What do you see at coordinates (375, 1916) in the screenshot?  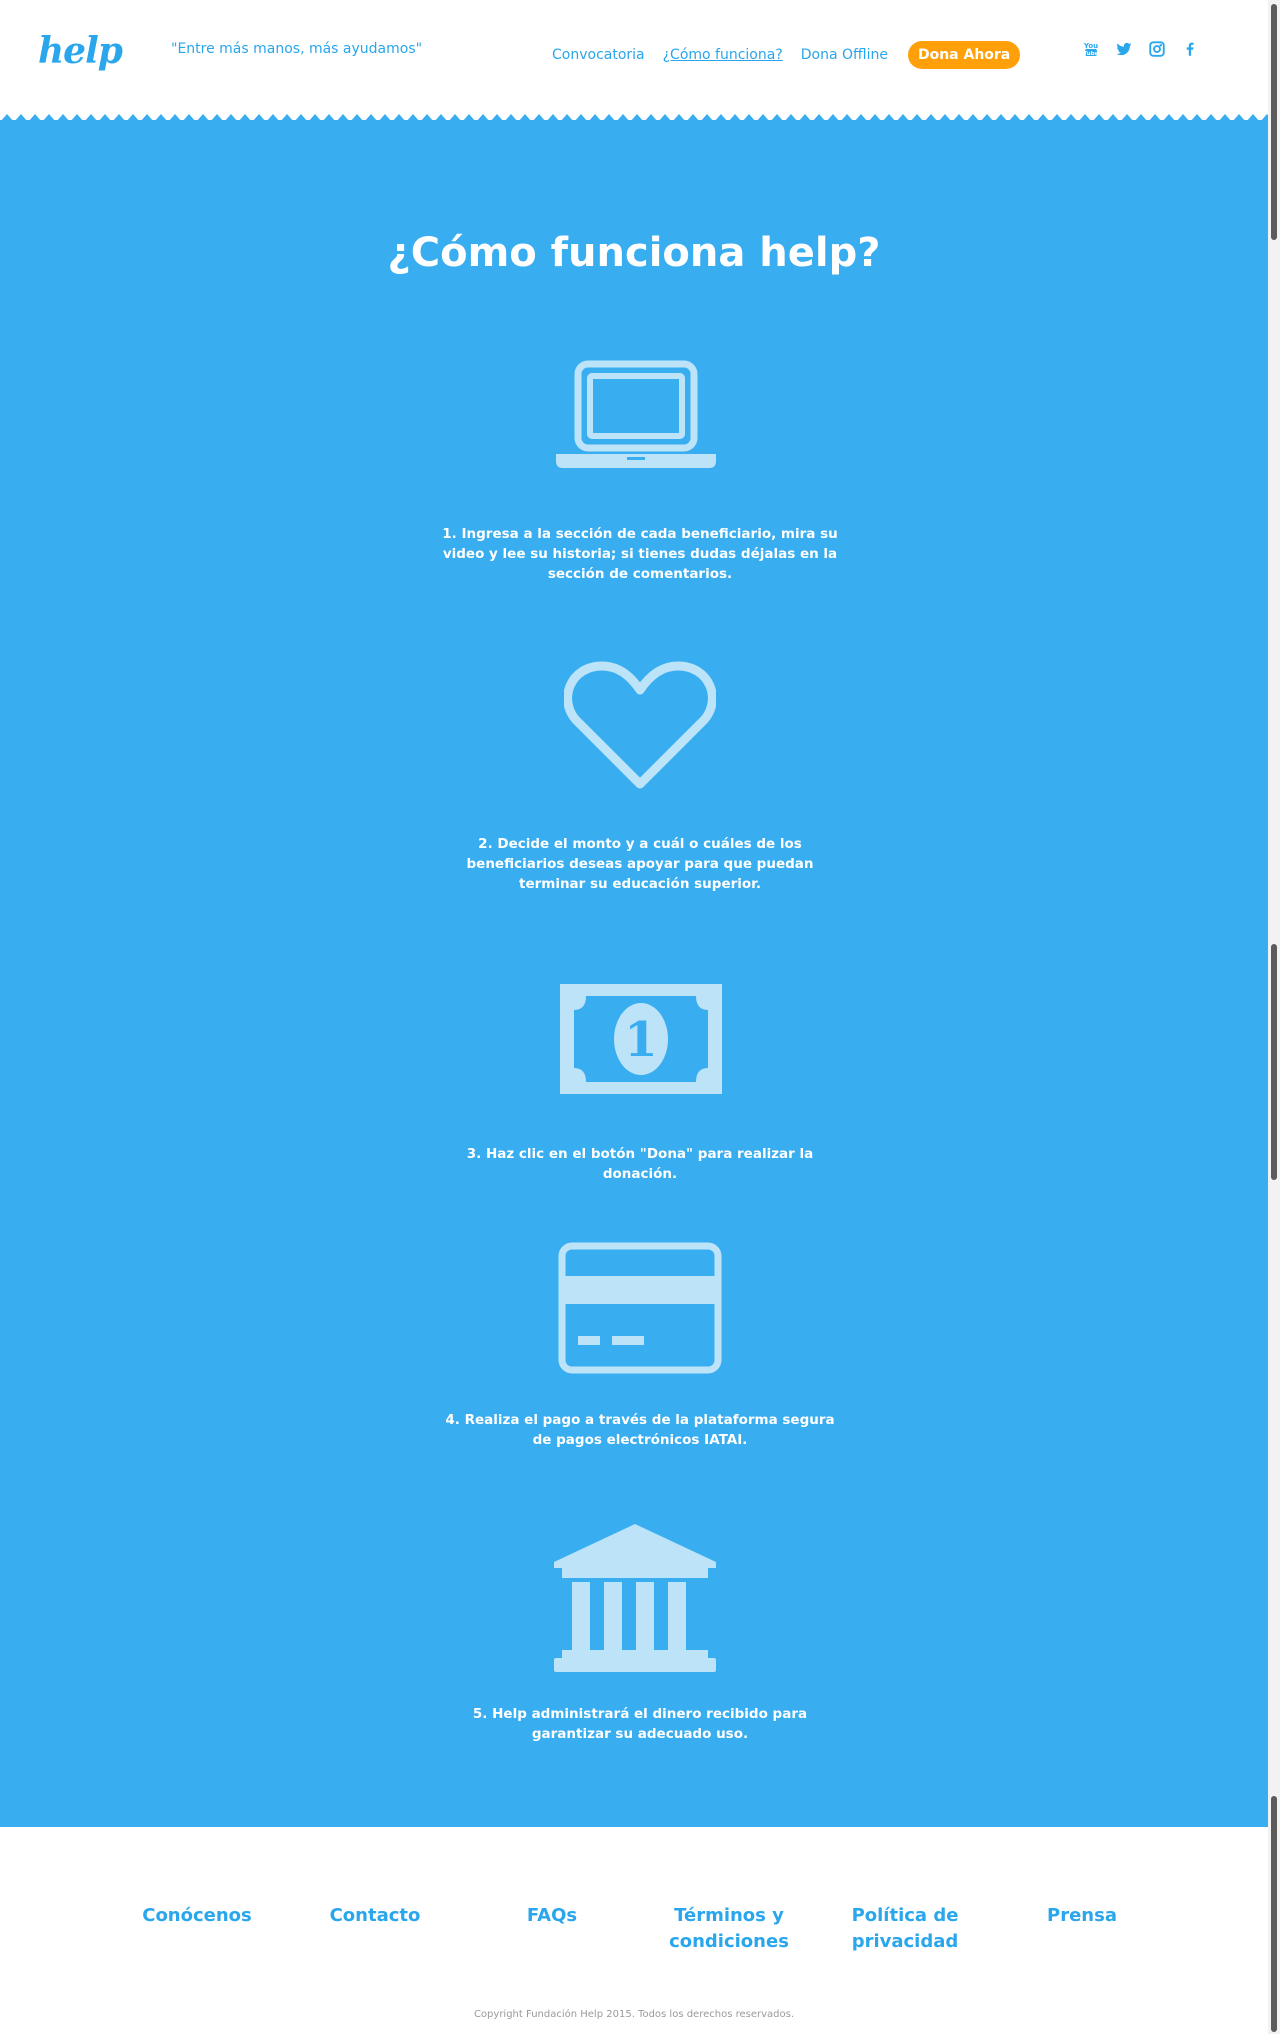 I see `footer-link-contacto: Contacto` at bounding box center [375, 1916].